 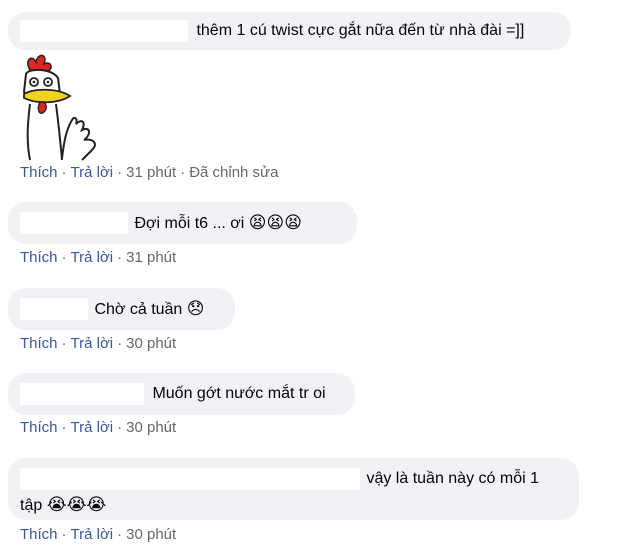 What do you see at coordinates (59, 107) in the screenshot?
I see `rooster-sticker` at bounding box center [59, 107].